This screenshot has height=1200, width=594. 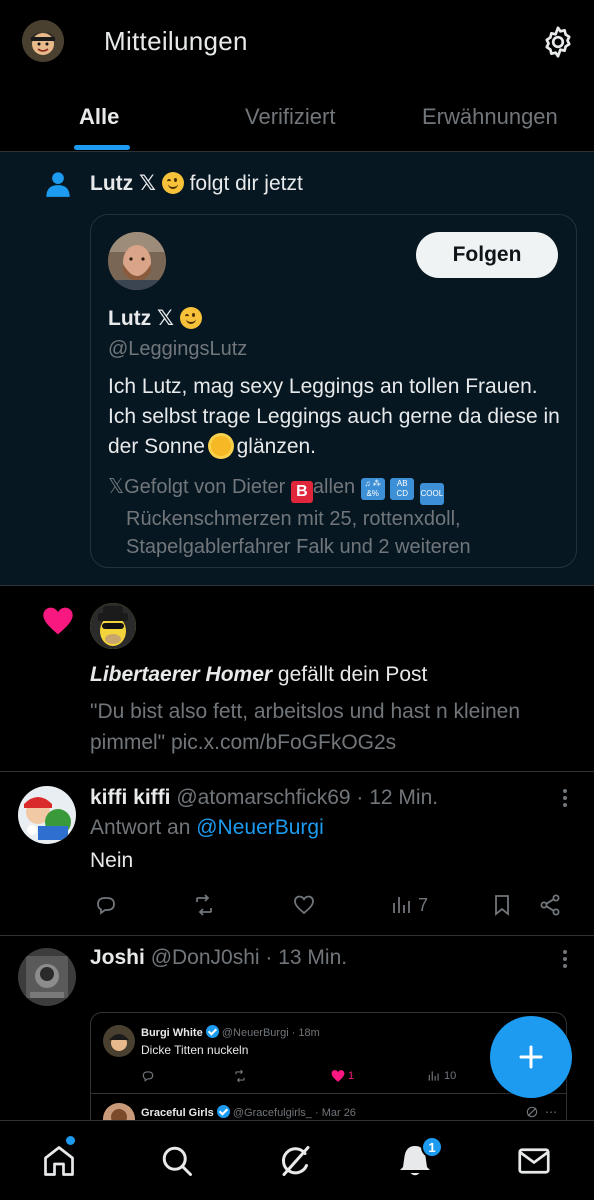 I want to click on tweet-actions: 7, so click(x=330, y=905).